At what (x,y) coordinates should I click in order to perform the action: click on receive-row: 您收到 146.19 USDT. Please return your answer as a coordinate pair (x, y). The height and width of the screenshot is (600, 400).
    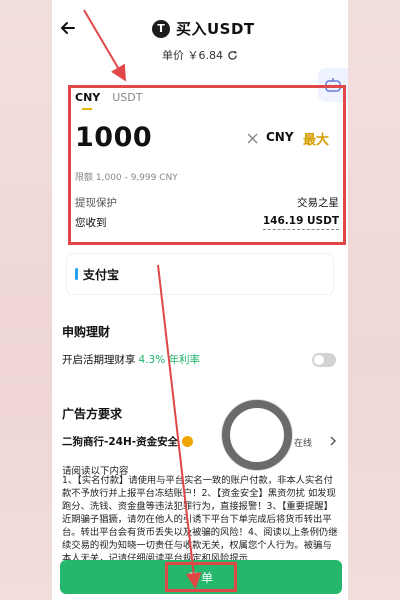
    Looking at the image, I should click on (207, 222).